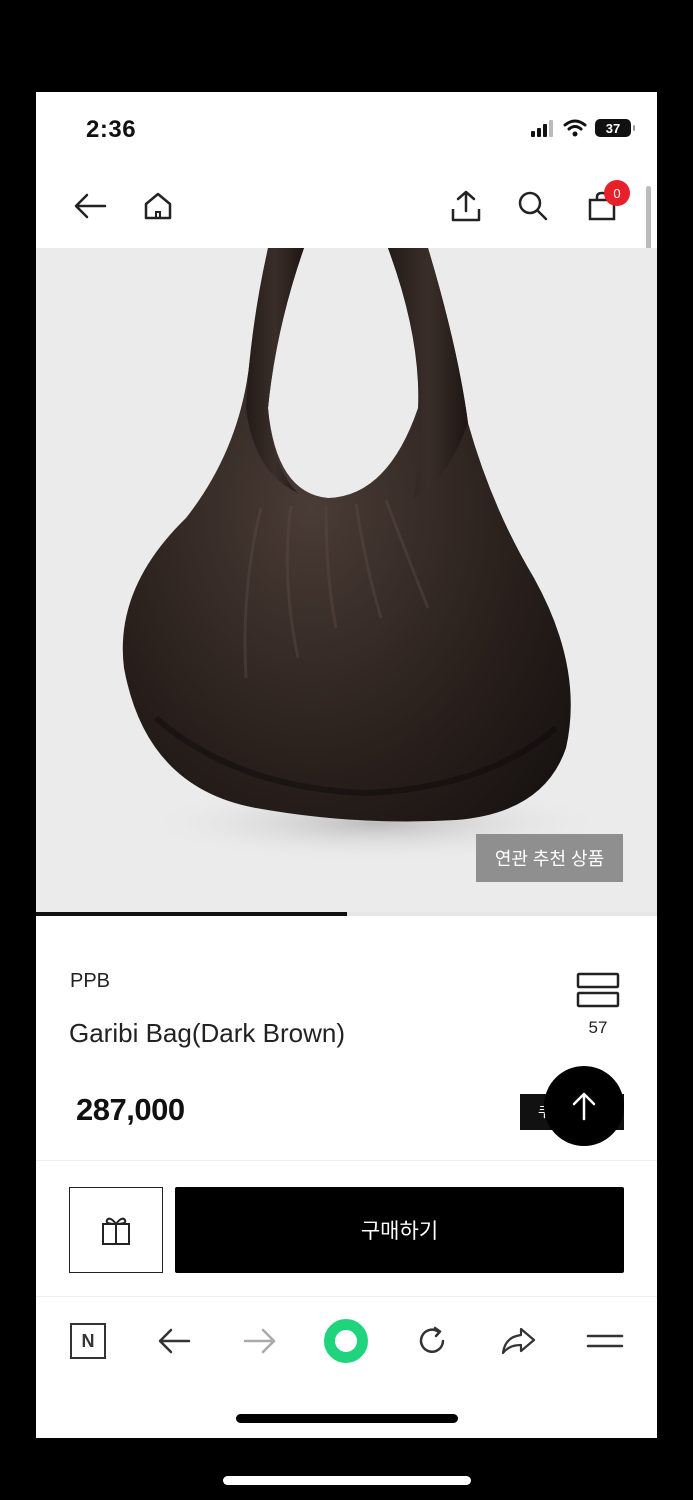 The width and height of the screenshot is (693, 1500). I want to click on gift-button, so click(116, 1230).